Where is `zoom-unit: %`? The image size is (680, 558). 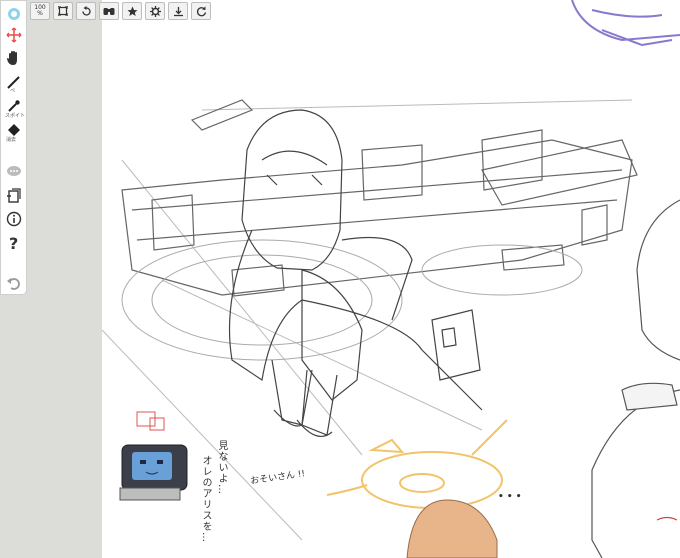
zoom-unit: % is located at coordinates (40, 13).